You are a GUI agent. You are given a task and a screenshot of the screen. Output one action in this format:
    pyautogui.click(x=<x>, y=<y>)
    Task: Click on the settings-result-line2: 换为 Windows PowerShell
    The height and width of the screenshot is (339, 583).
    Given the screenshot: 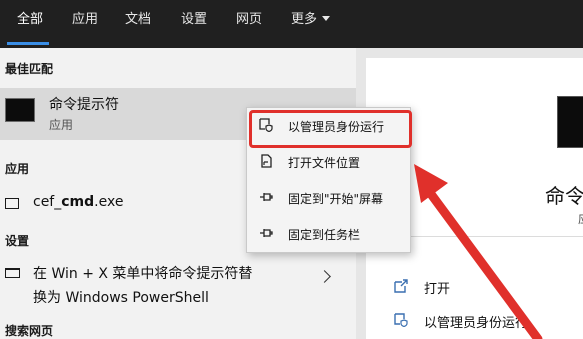 What is the action you would take?
    pyautogui.click(x=121, y=298)
    